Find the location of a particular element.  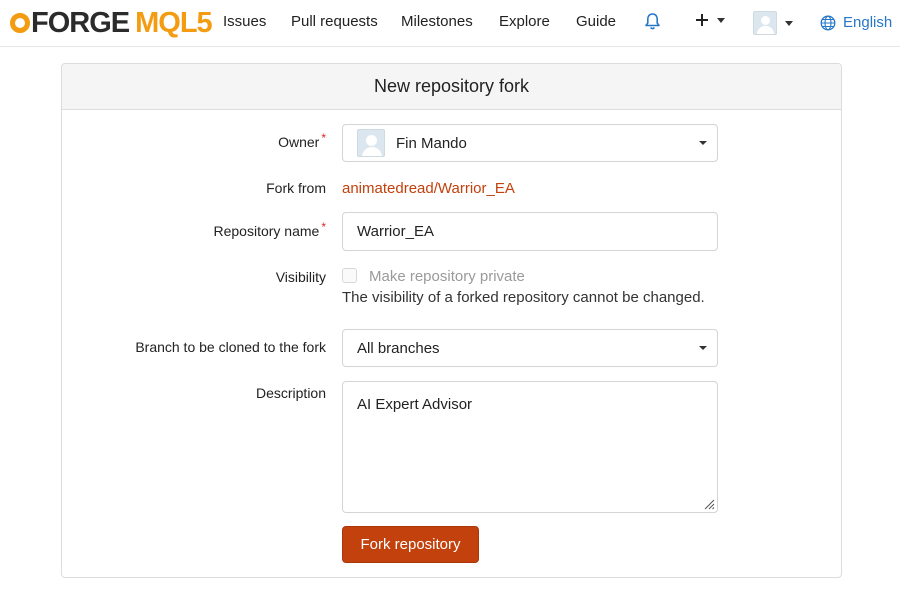

language-label: English is located at coordinates (868, 22).